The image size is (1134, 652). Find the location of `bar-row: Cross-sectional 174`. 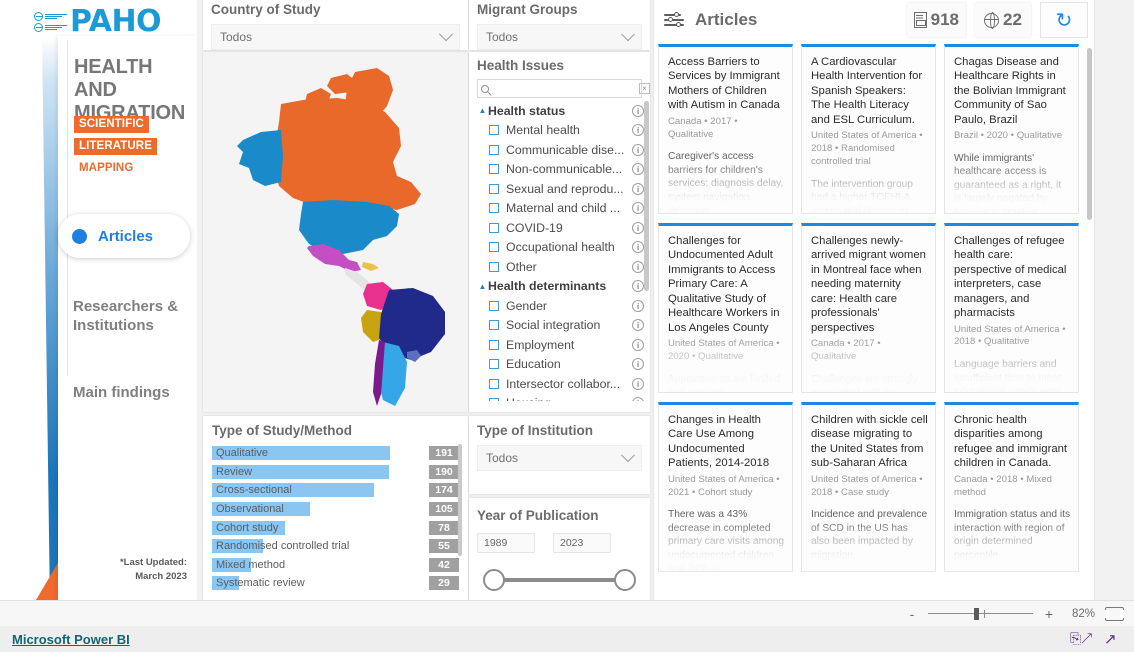

bar-row: Cross-sectional 174 is located at coordinates (335, 490).